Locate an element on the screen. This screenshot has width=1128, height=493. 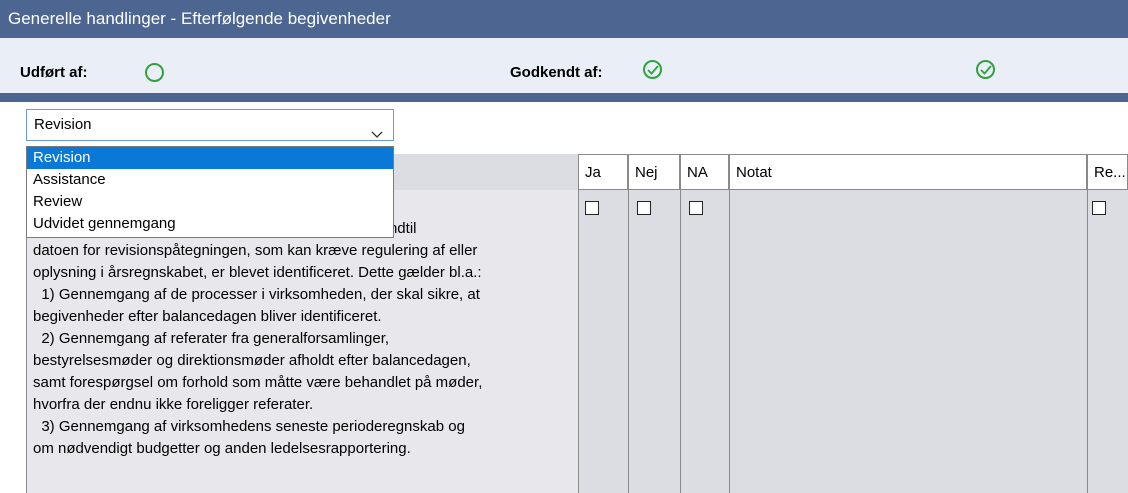
header-na: NA is located at coordinates (704, 172).